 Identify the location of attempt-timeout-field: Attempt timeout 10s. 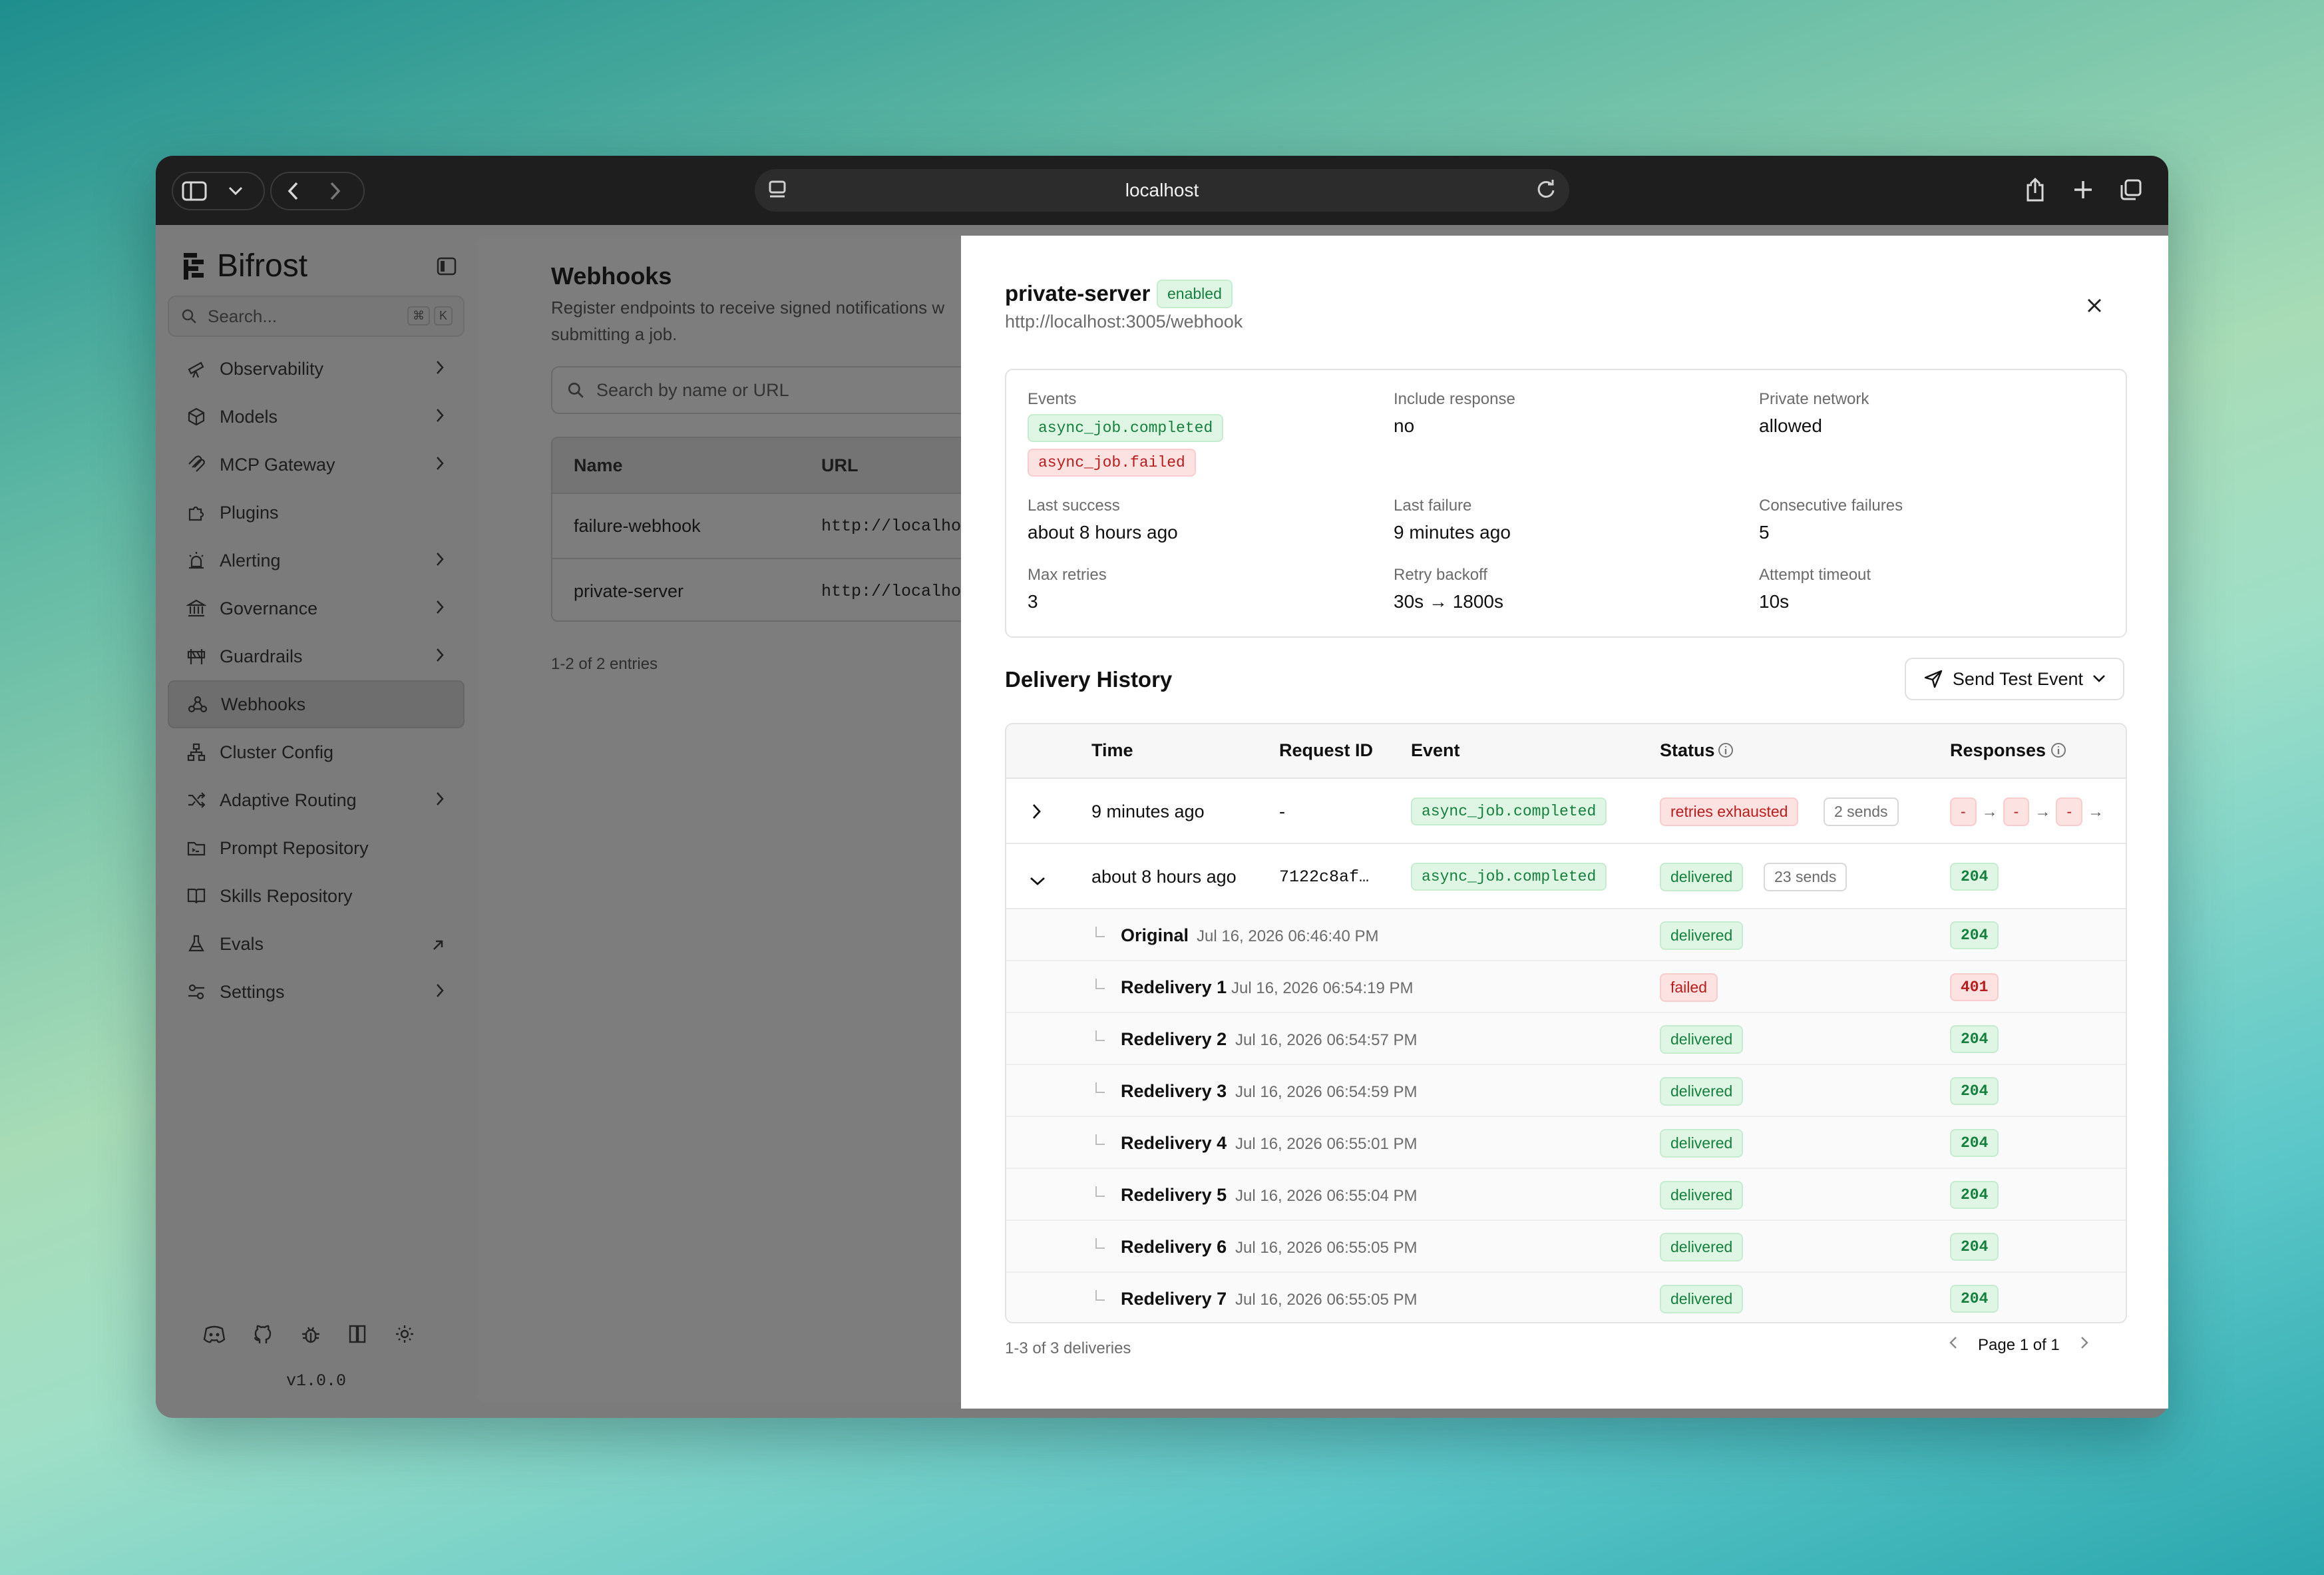
(1815, 589).